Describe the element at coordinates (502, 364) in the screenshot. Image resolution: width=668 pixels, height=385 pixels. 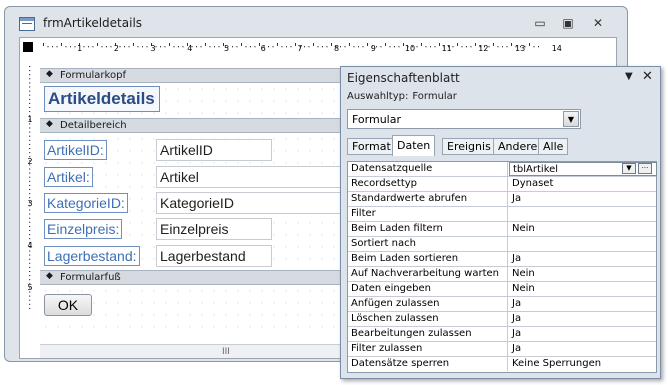
I see `property-row: Datensätze sperren Keine Sperrungen` at that location.